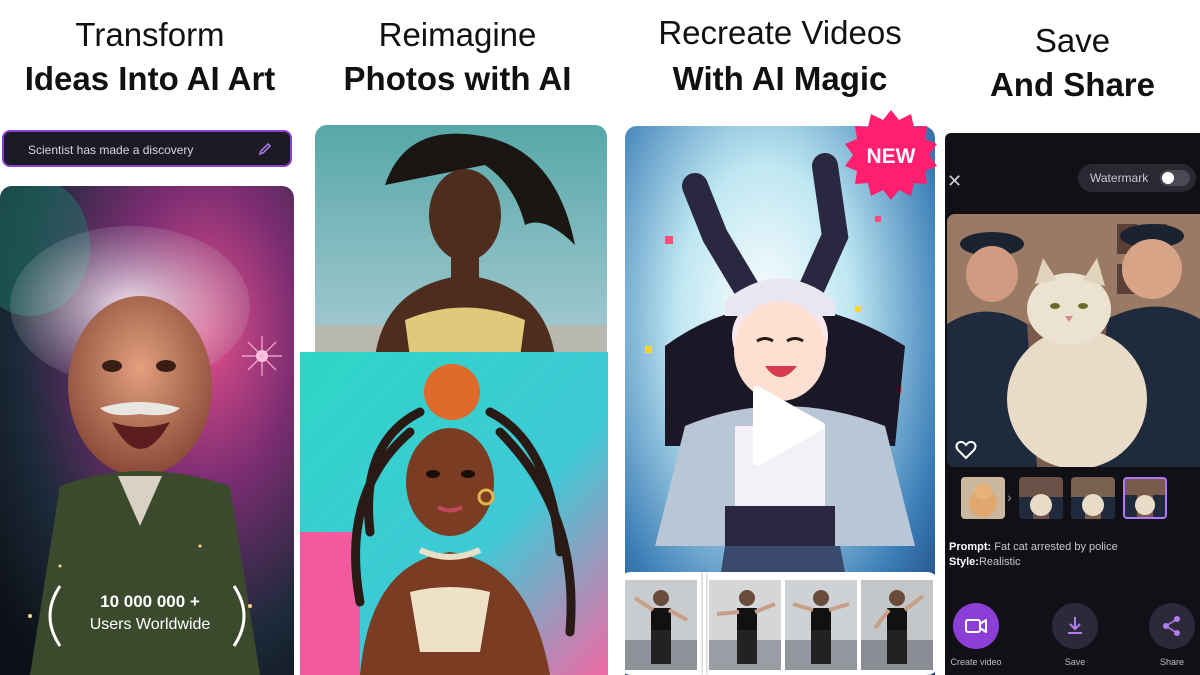  What do you see at coordinates (966, 450) in the screenshot?
I see `heart-icon` at bounding box center [966, 450].